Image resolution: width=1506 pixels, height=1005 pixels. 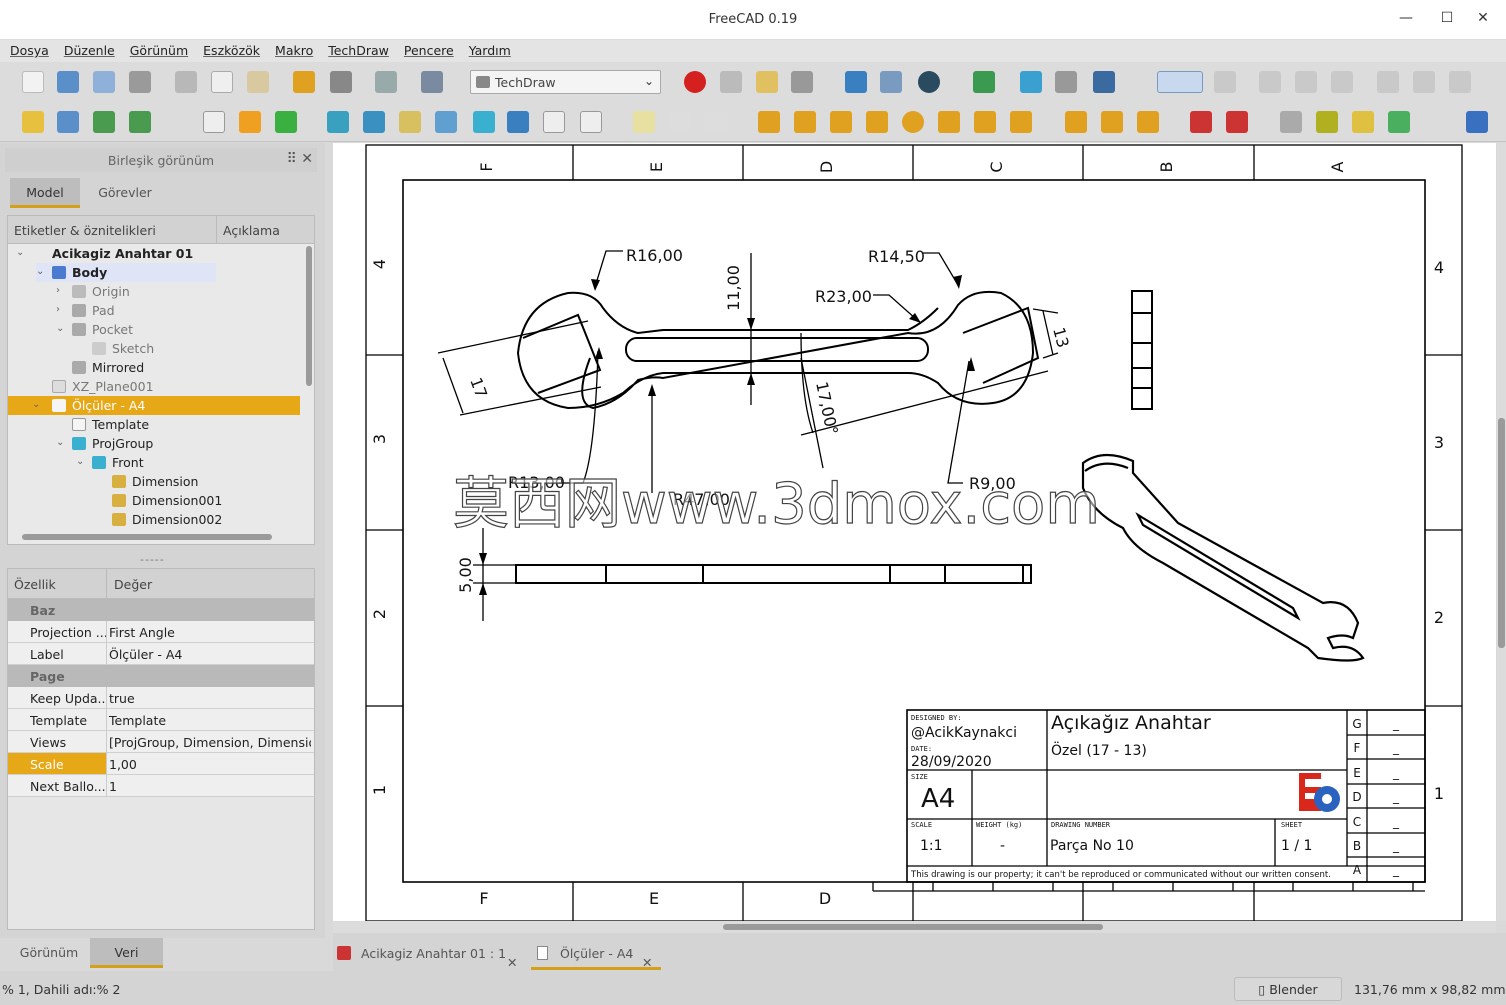 I want to click on canvas-scrollbar-vertical, so click(x=1501, y=532).